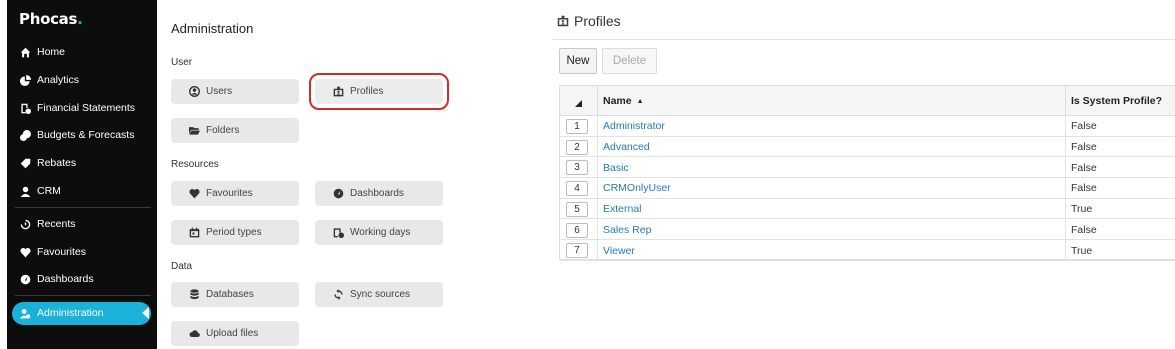 The image size is (1175, 349). Describe the element at coordinates (25, 163) in the screenshot. I see `rebates-tag-icon` at that location.